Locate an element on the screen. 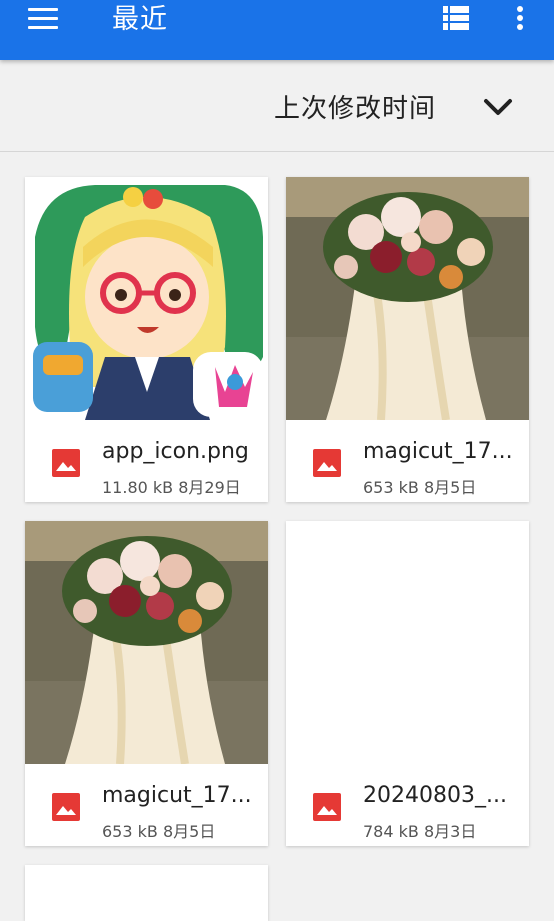 This screenshot has height=921, width=554. file-date: 8月29日 is located at coordinates (209, 487).